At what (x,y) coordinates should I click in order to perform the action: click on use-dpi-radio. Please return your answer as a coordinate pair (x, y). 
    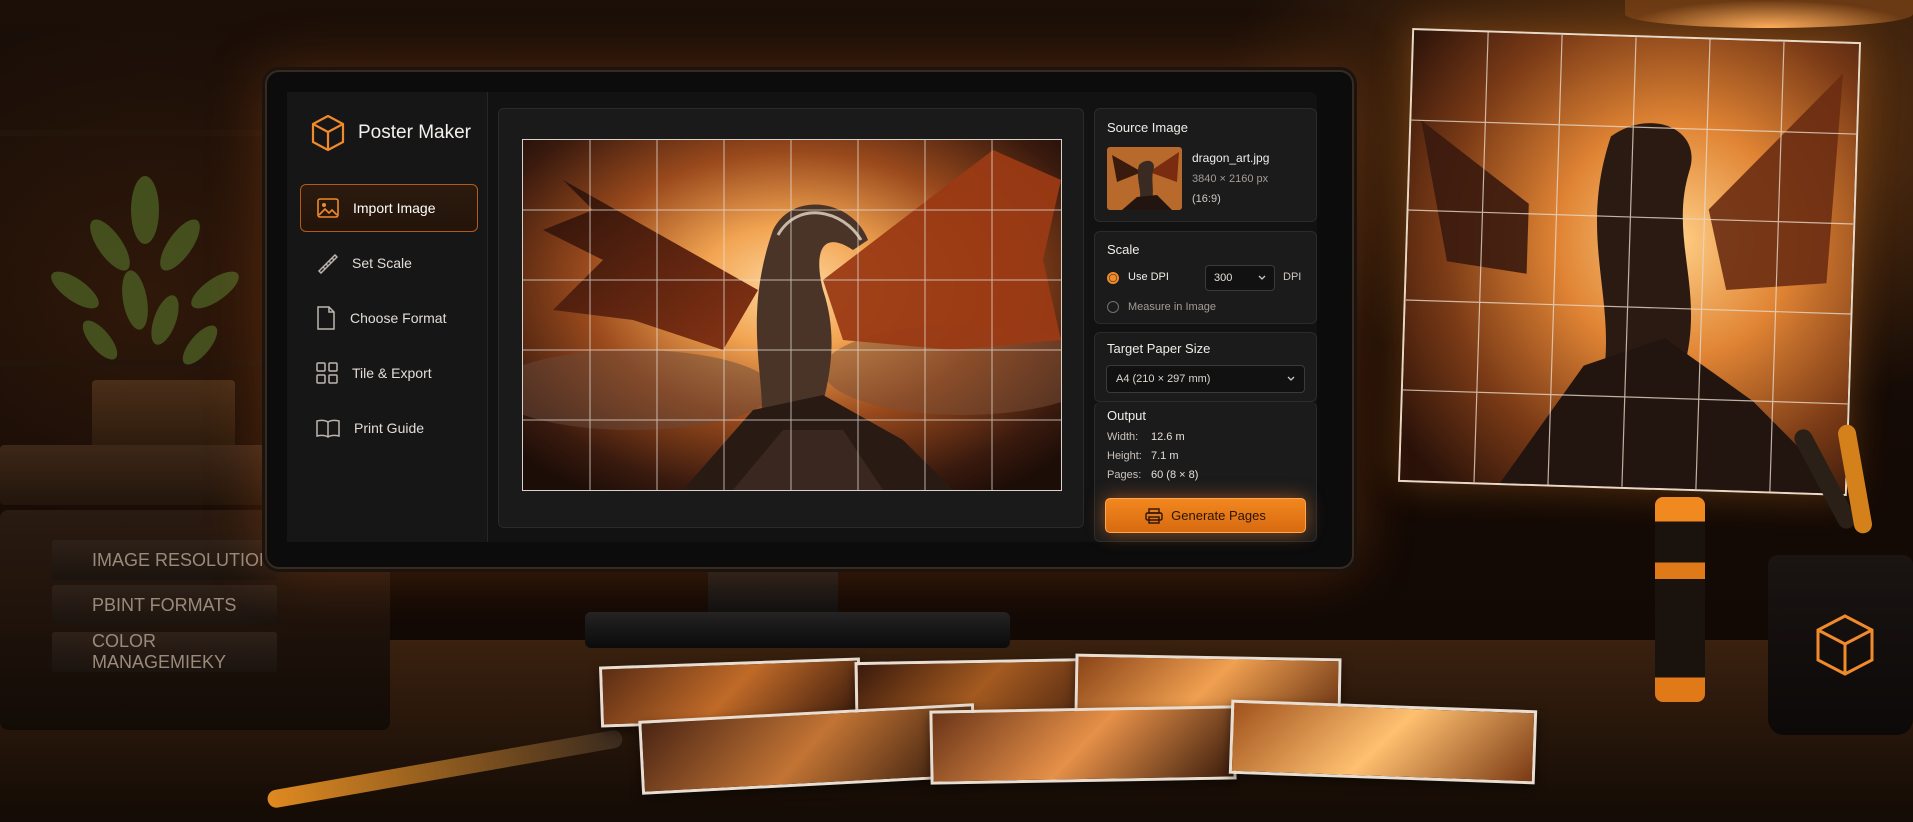
    Looking at the image, I should click on (1113, 278).